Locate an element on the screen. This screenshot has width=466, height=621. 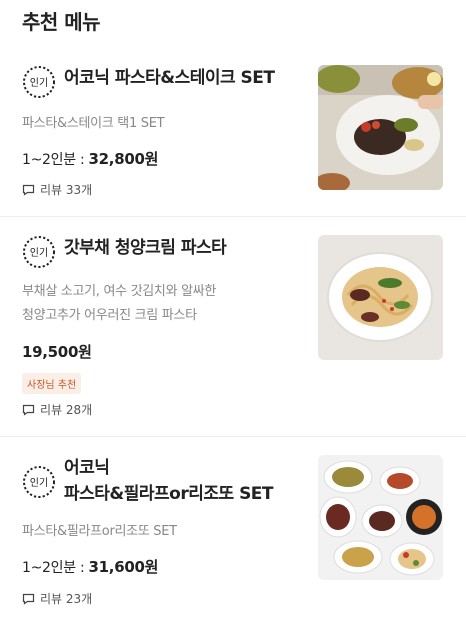
menu-item-title-row: 인기 갓부채 청양크림 파스타 is located at coordinates (124, 252).